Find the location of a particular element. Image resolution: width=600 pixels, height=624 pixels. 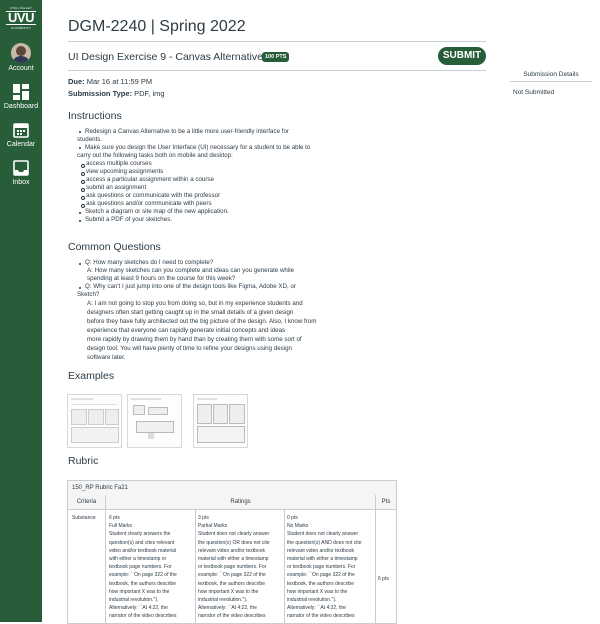

instructions-subitem: access multiple courses is located at coordinates (119, 163).